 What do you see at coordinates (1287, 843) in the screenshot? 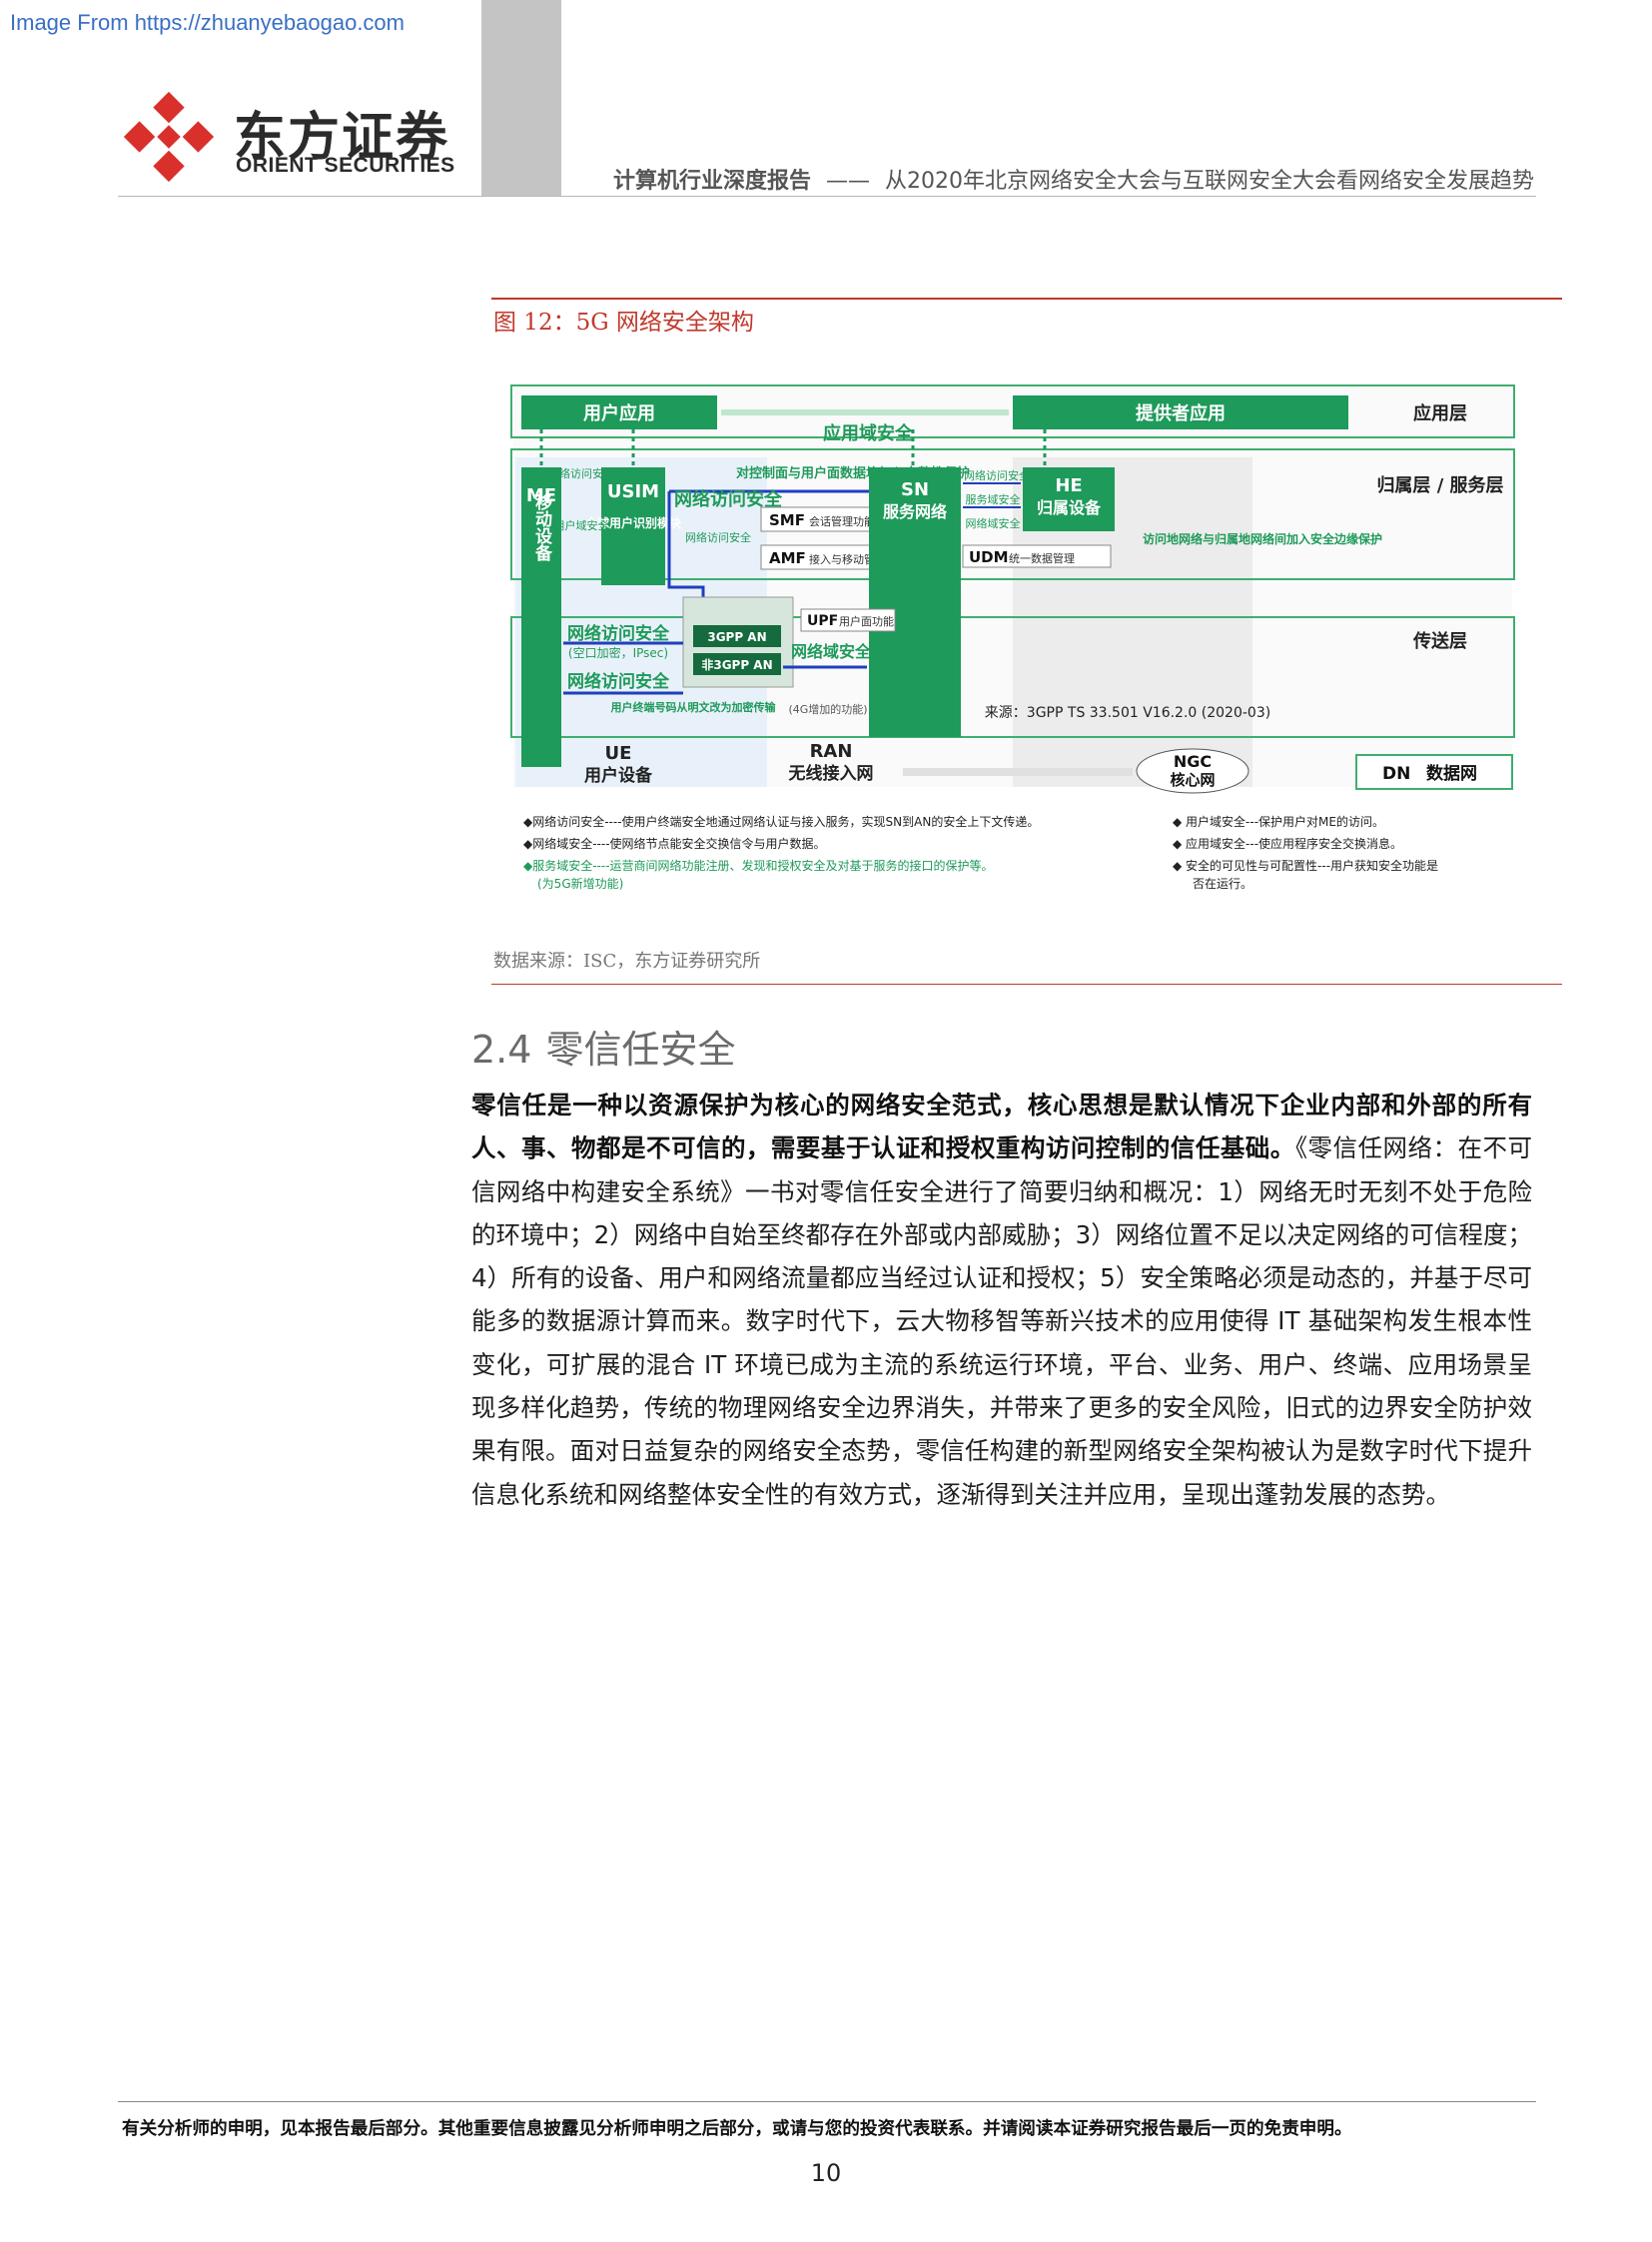
I see `legend-right-2: ◆ 应用域安全---使应用程序安全交换消息。` at bounding box center [1287, 843].